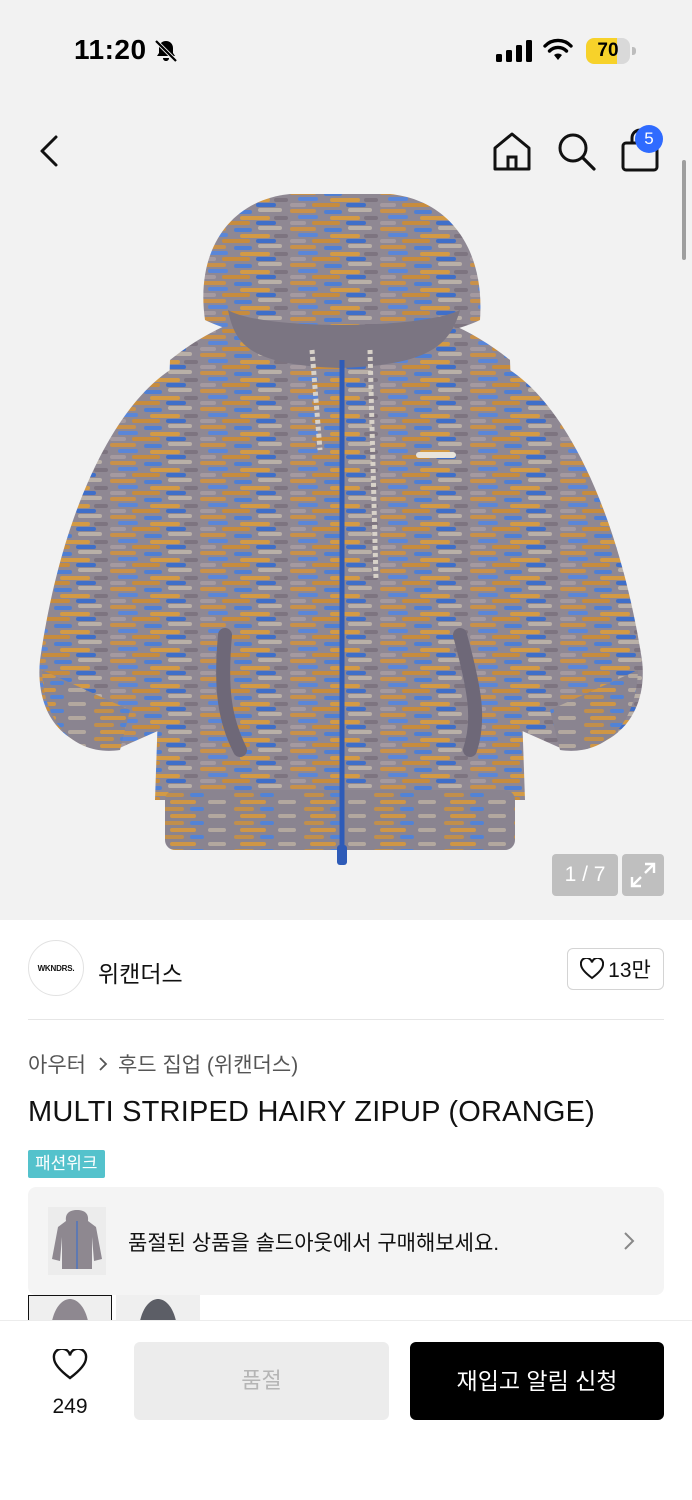  Describe the element at coordinates (558, 49) in the screenshot. I see `wifi-icon` at that location.